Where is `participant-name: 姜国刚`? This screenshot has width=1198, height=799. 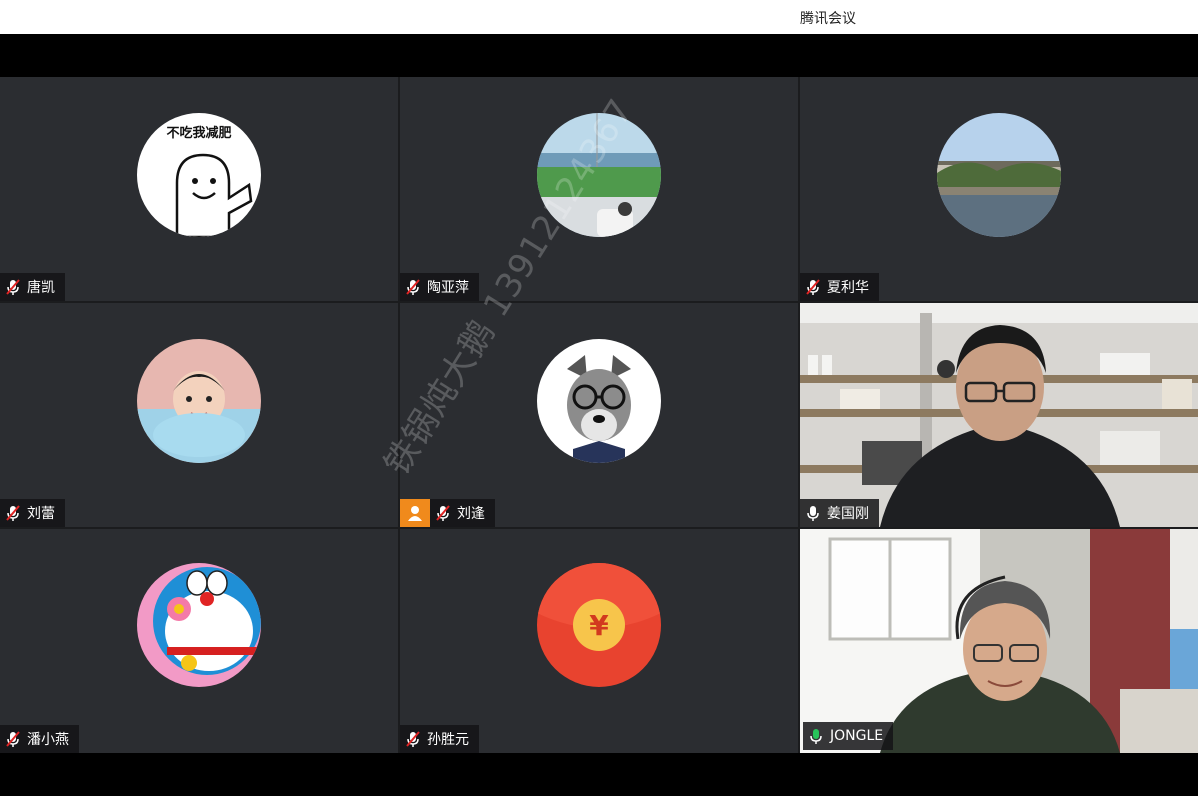
participant-name: 姜国刚 is located at coordinates (848, 514).